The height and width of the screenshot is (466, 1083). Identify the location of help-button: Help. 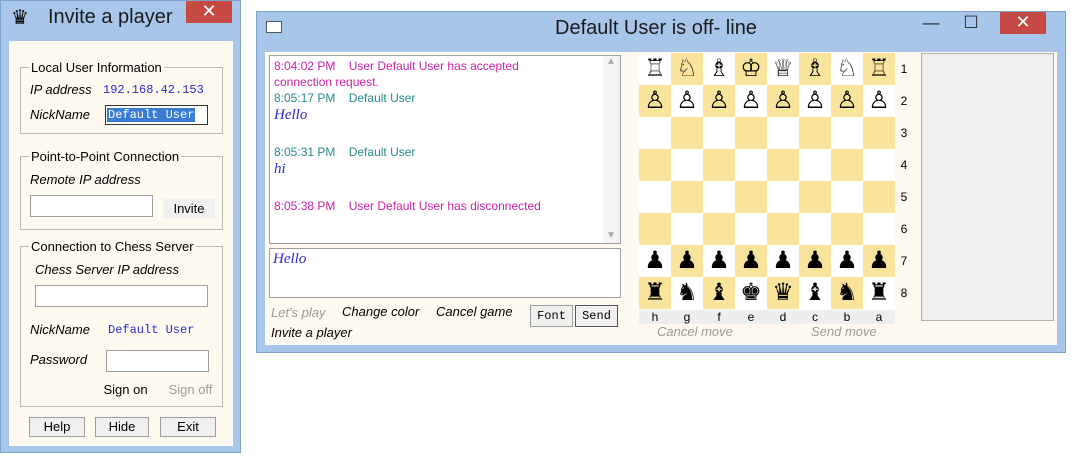
(57, 427).